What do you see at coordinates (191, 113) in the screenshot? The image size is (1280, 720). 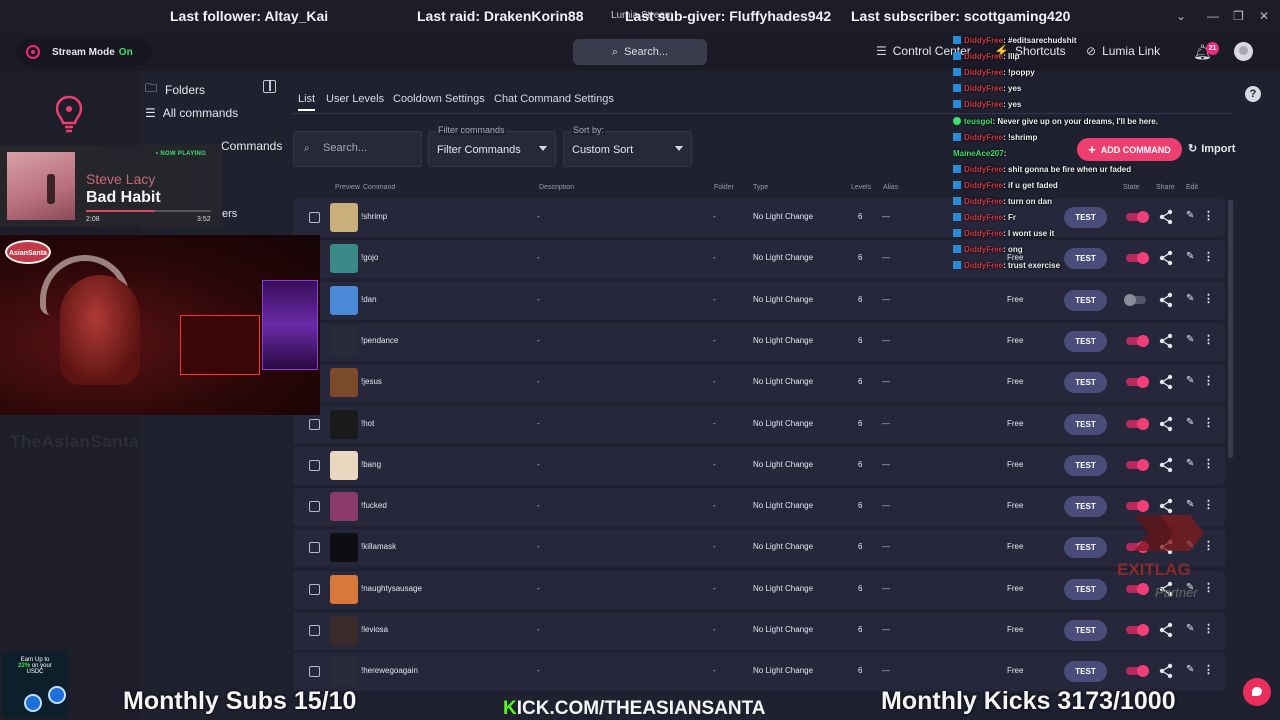 I see `folder-all-commands: ☰ All commands` at bounding box center [191, 113].